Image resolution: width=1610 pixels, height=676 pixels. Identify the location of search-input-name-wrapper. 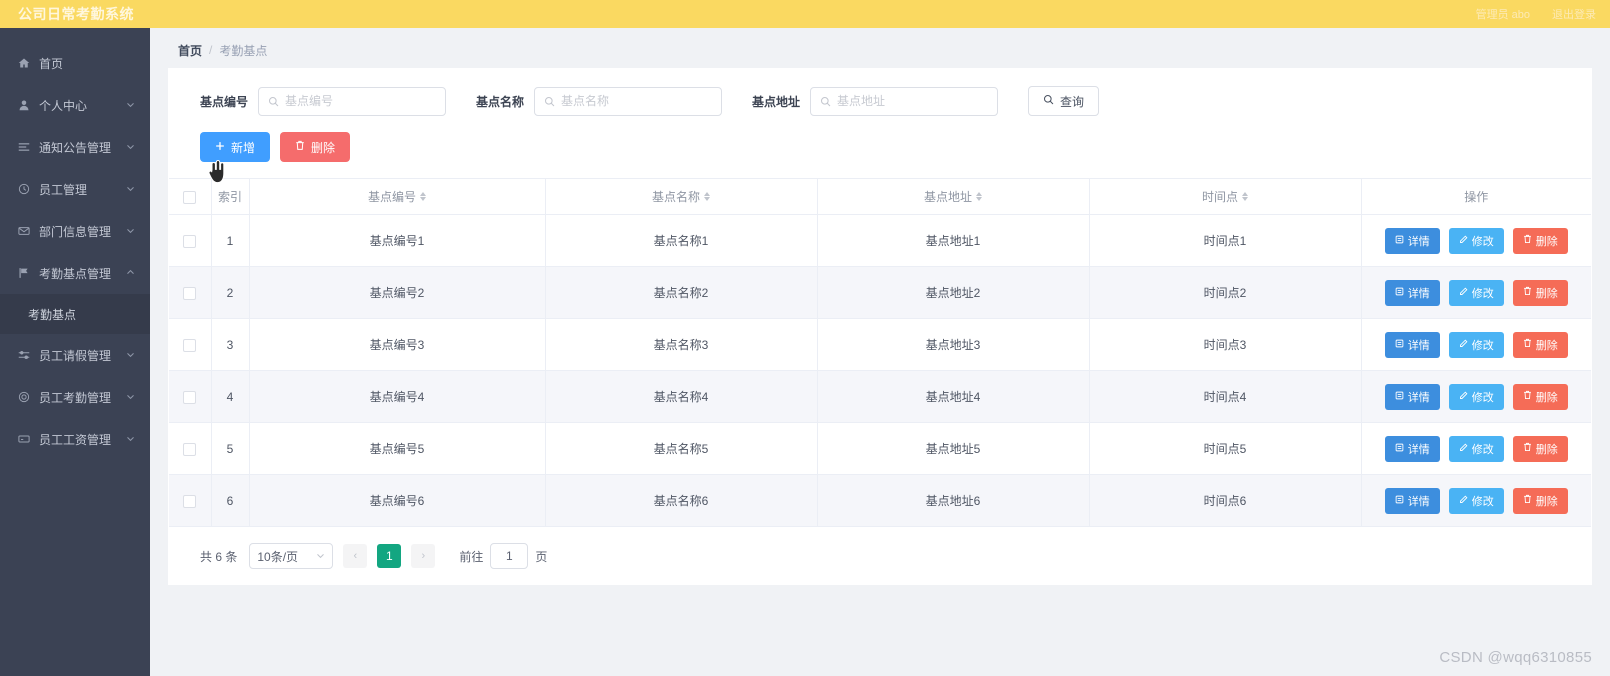
(628, 101).